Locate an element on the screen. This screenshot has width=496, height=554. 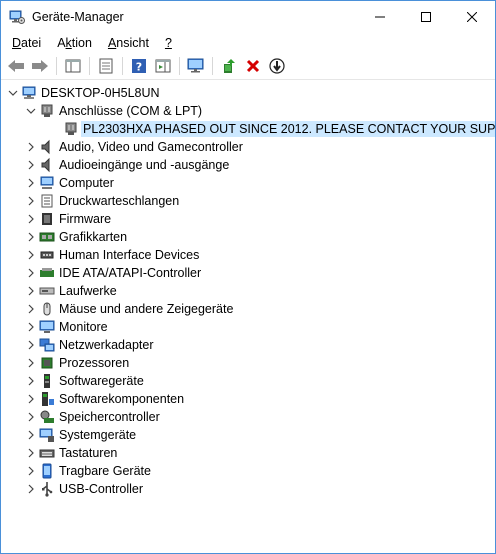
tree-category: Computer is located at coordinates (248, 183).